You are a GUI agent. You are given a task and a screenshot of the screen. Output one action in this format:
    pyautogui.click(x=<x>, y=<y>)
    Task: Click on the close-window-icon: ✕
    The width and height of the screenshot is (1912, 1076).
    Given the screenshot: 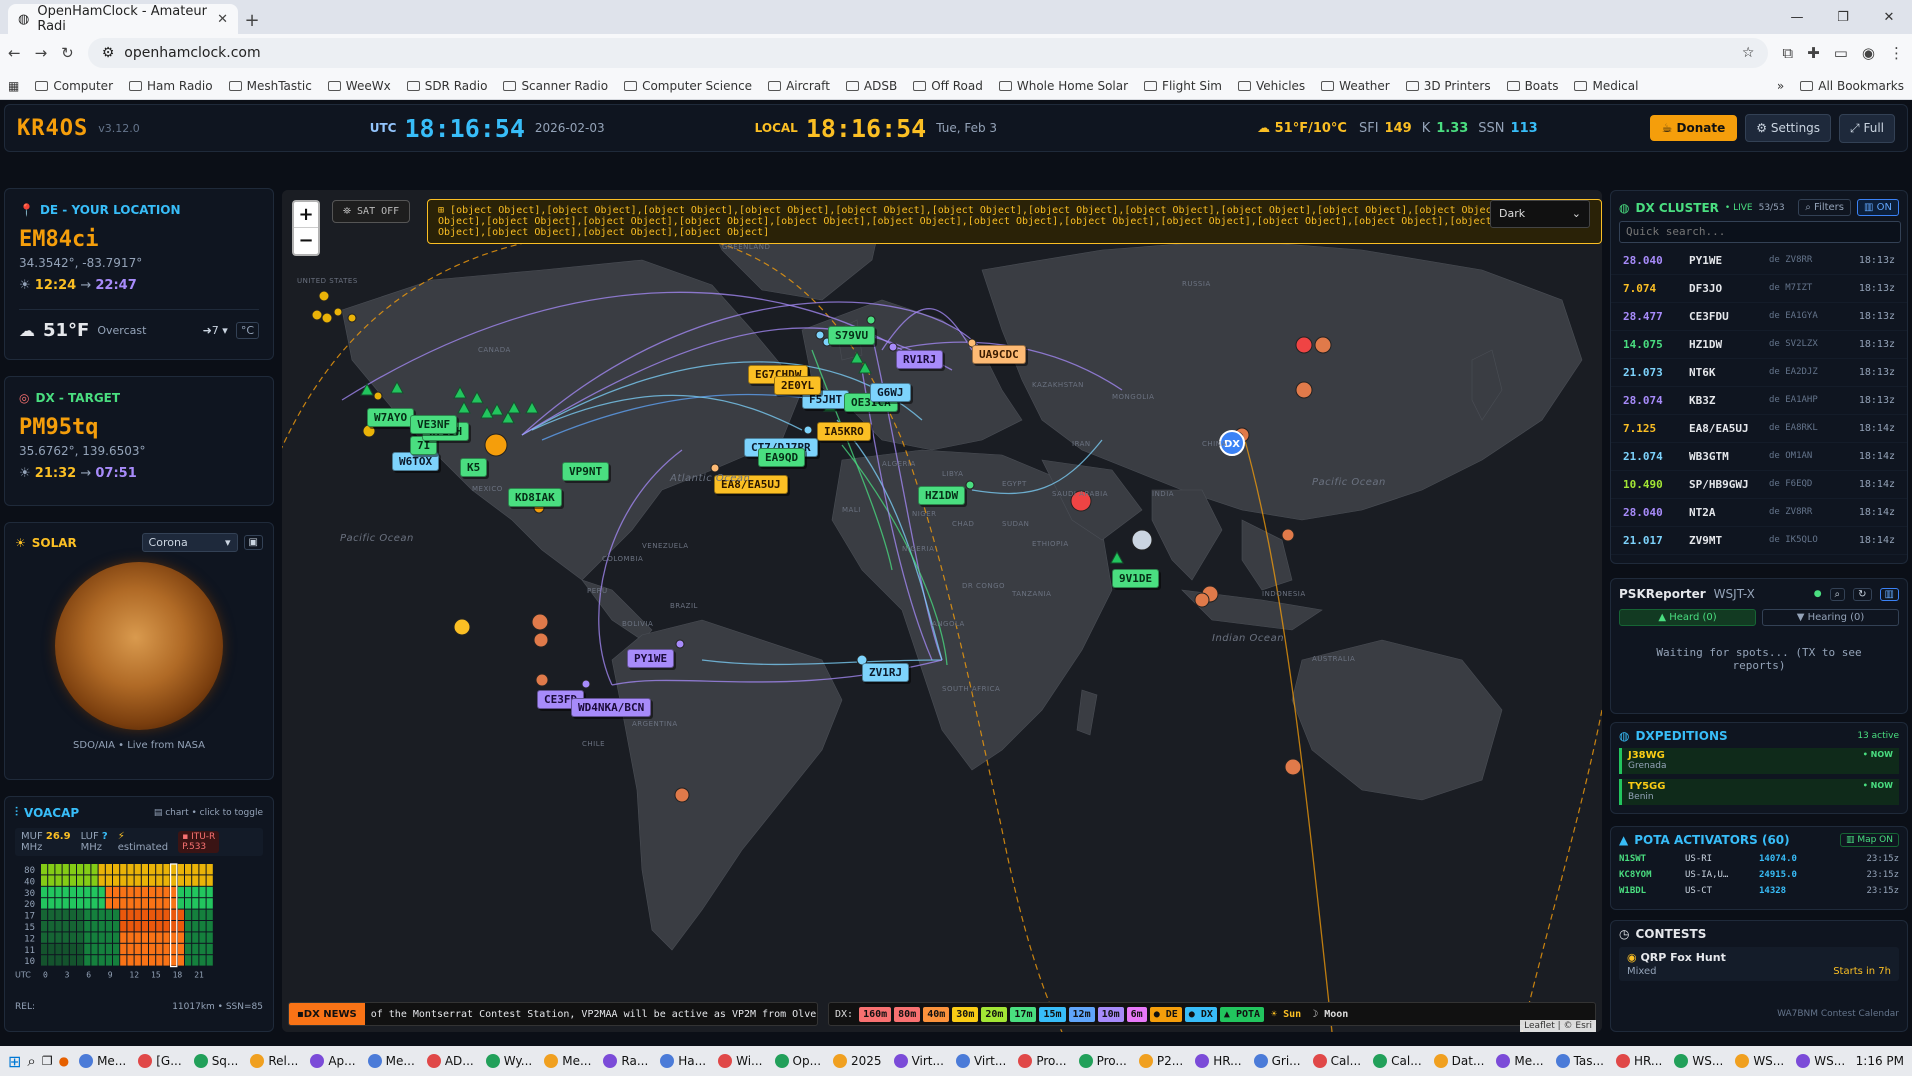 What is the action you would take?
    pyautogui.click(x=1889, y=17)
    